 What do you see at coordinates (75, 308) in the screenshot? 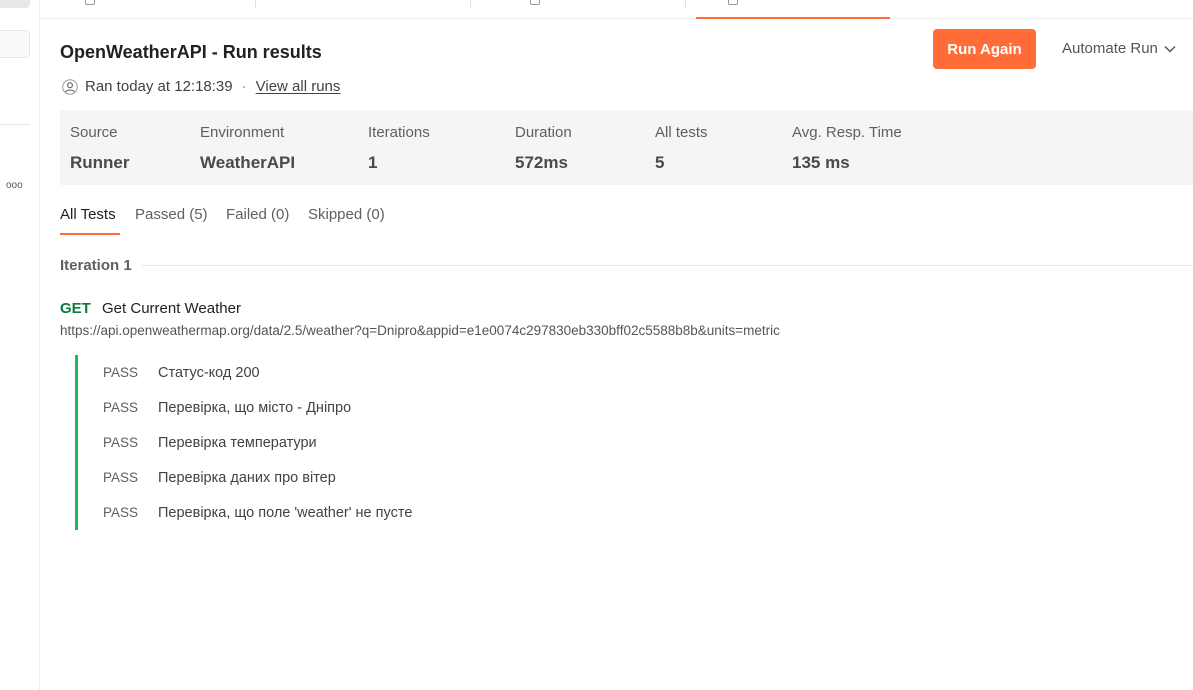
I see `request-method: GET` at bounding box center [75, 308].